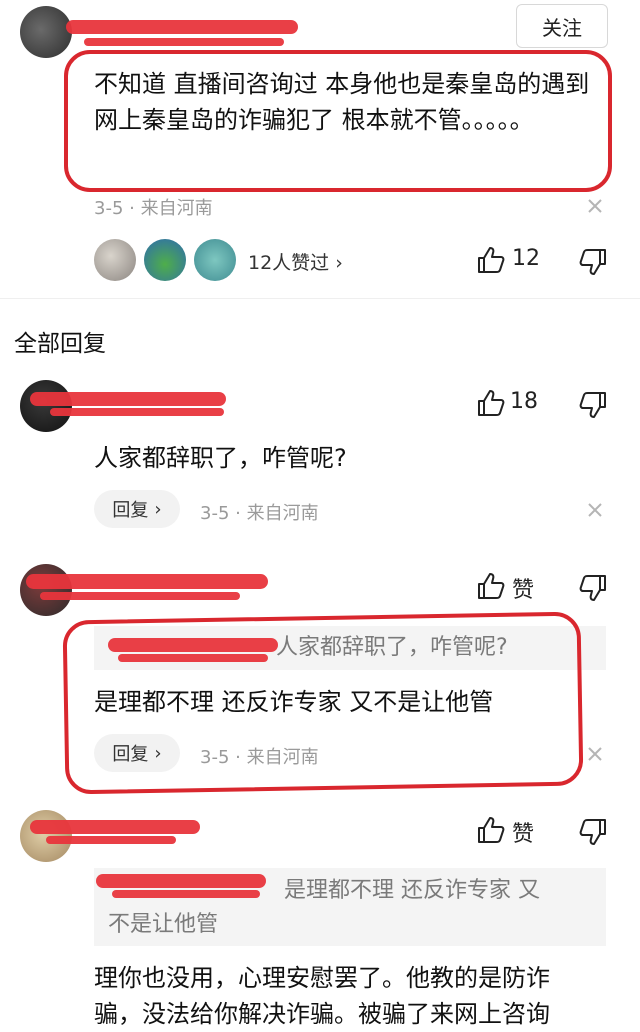 The width and height of the screenshot is (640, 1032). I want to click on likers-link: 12人赞过 ›, so click(295, 261).